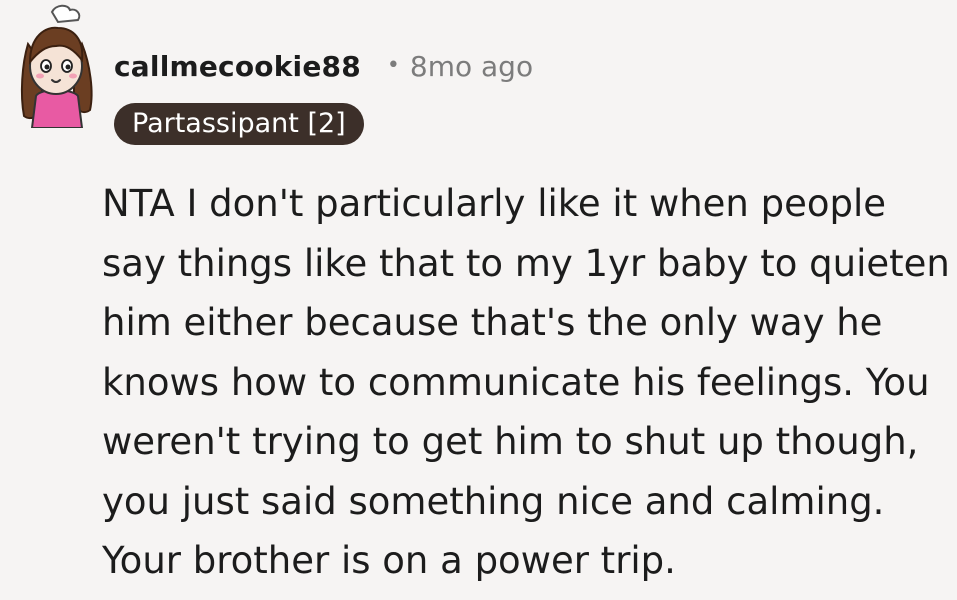  I want to click on comment-timestamp: 8mo ago, so click(471, 66).